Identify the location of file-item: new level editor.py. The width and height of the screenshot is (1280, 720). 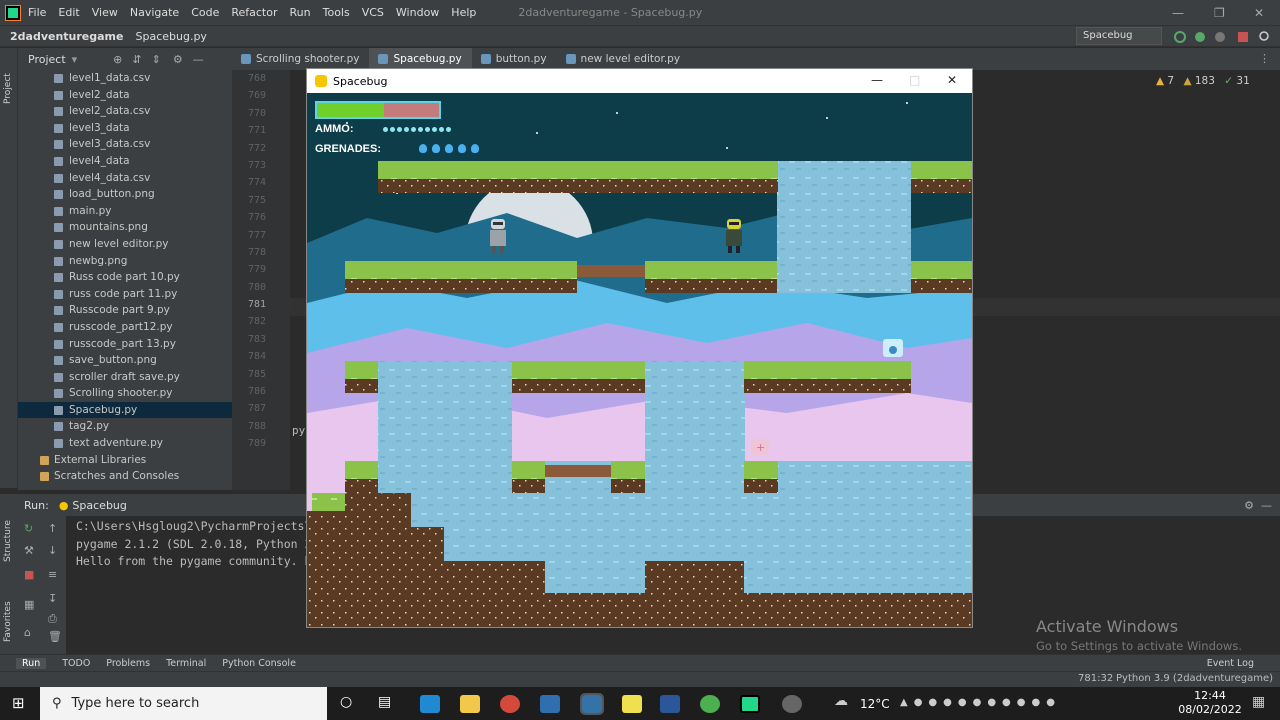
(125, 244).